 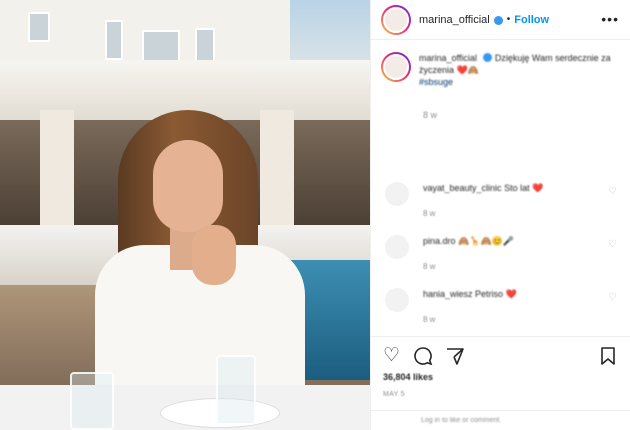 What do you see at coordinates (436, 82) in the screenshot?
I see `hashtag-link: #sbsuge` at bounding box center [436, 82].